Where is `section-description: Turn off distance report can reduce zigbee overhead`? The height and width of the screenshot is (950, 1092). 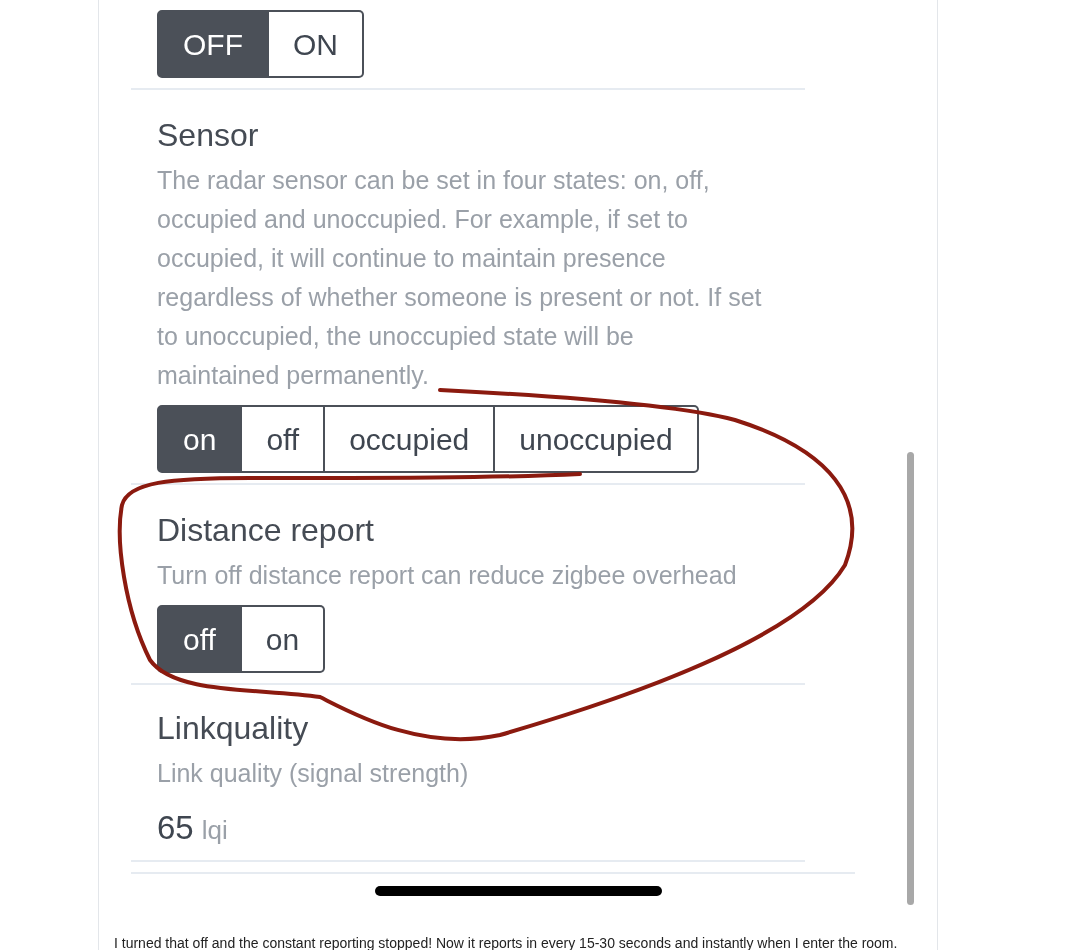
section-description: Turn off distance report can reduce zigbee overhead is located at coordinates (447, 575).